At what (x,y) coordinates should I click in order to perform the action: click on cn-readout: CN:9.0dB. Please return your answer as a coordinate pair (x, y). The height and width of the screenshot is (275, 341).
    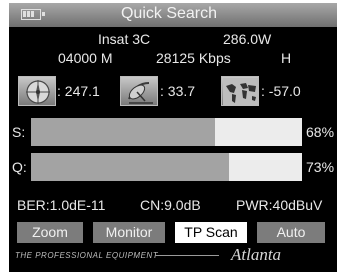
    Looking at the image, I should click on (170, 205).